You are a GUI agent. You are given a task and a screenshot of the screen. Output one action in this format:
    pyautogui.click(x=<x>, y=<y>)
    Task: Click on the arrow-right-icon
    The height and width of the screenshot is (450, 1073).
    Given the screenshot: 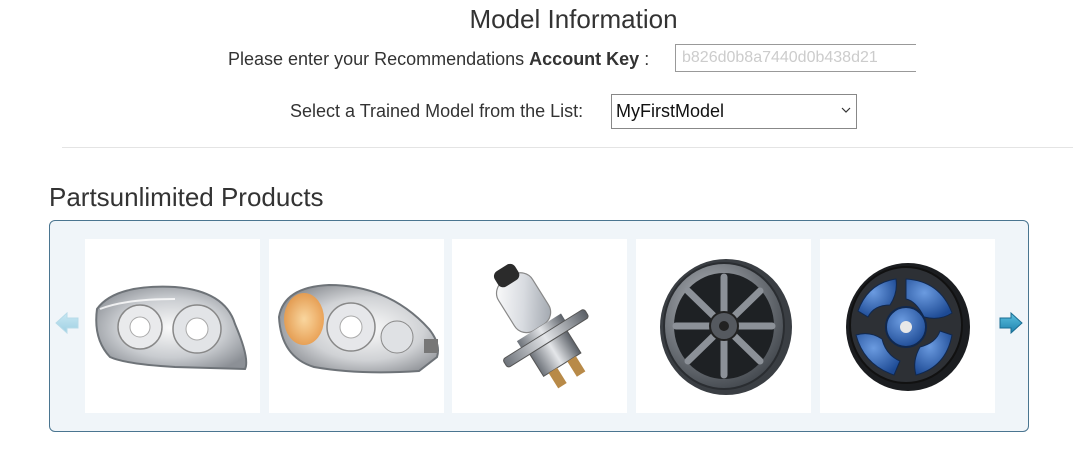 What is the action you would take?
    pyautogui.click(x=1011, y=323)
    